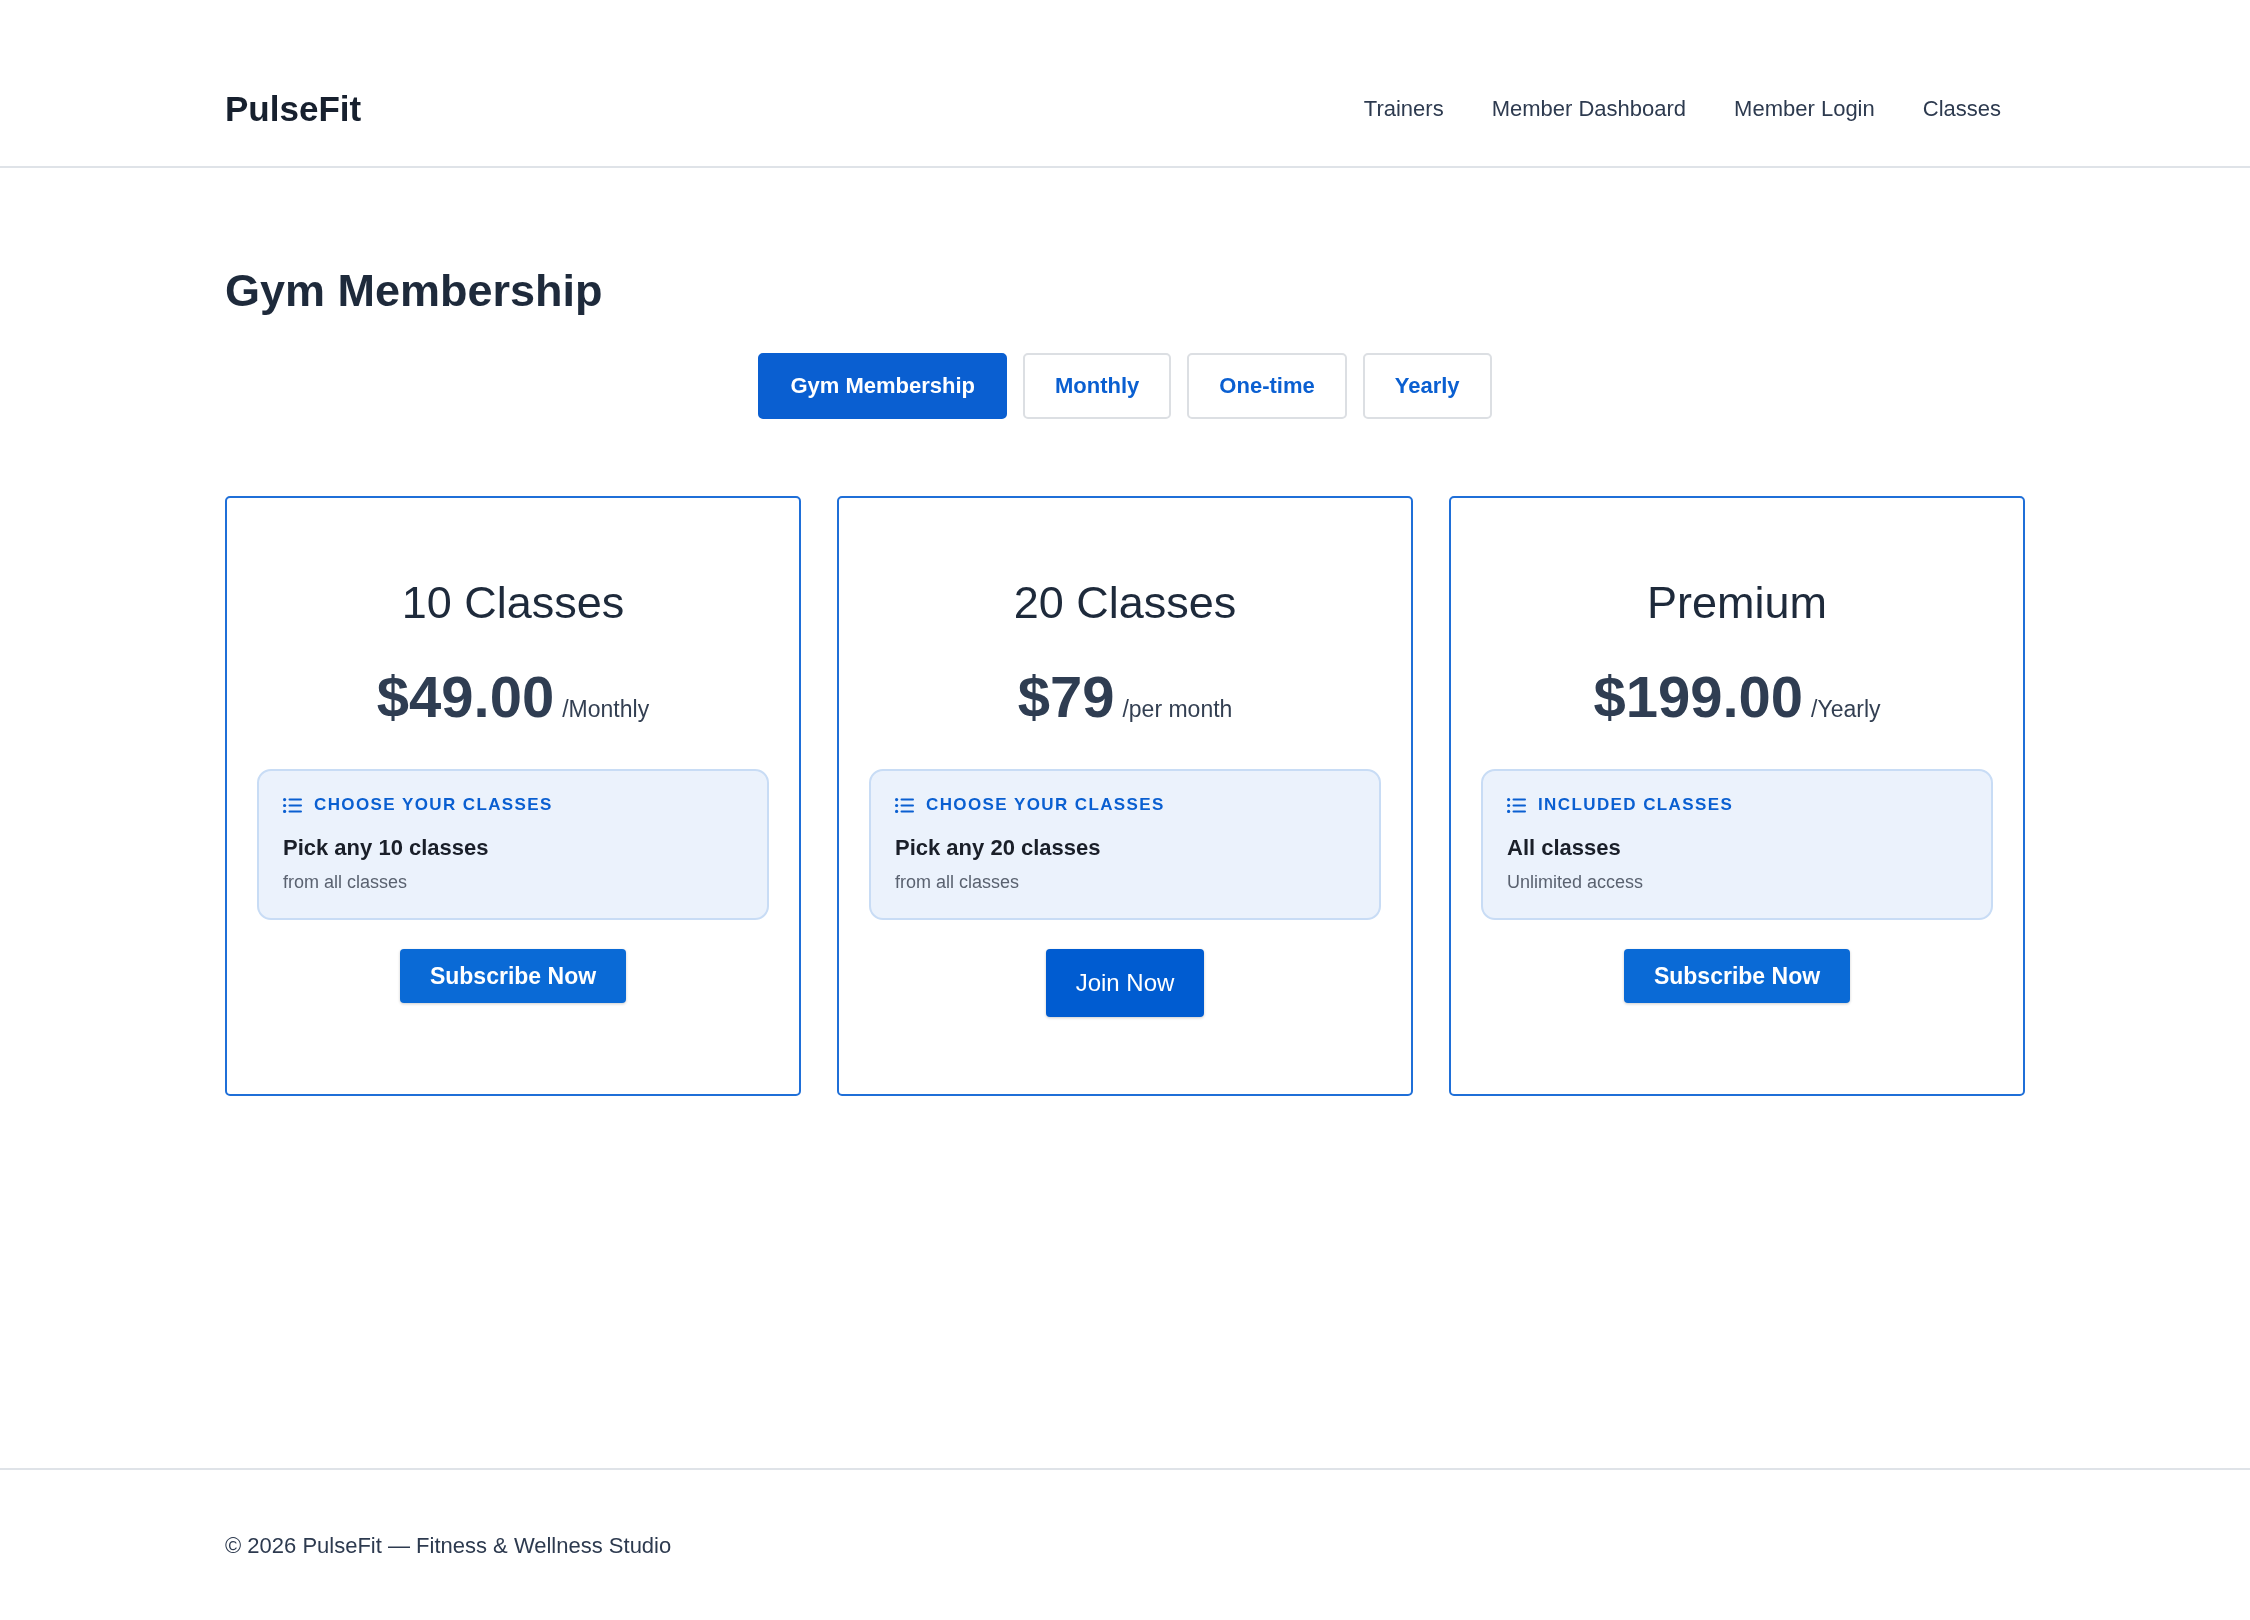 Image resolution: width=2250 pixels, height=1620 pixels. What do you see at coordinates (1177, 709) in the screenshot?
I see `price-period: /per month` at bounding box center [1177, 709].